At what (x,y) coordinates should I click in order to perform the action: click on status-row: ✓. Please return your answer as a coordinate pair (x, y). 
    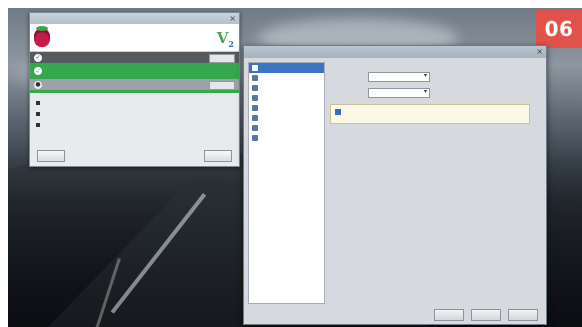
    Looking at the image, I should click on (134, 57).